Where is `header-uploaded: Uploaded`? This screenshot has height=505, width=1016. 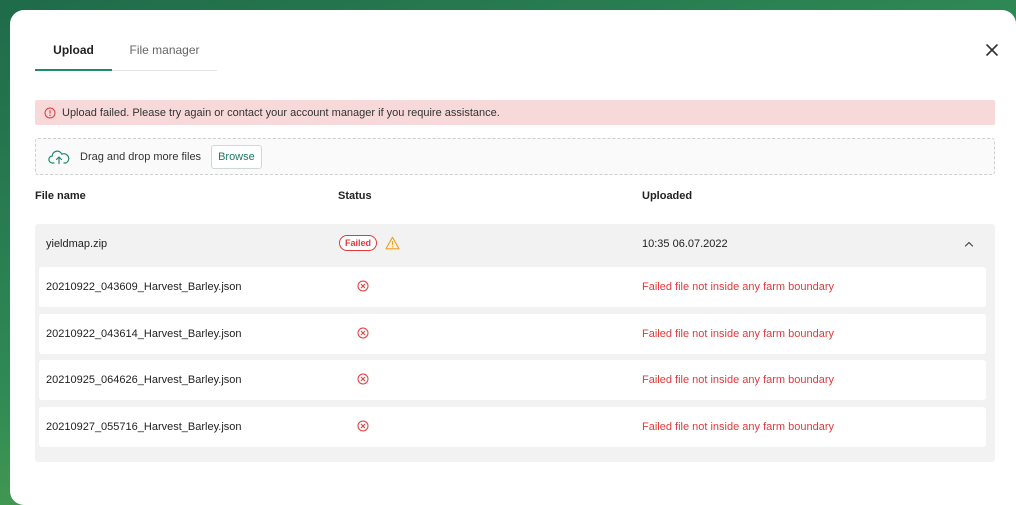 header-uploaded: Uploaded is located at coordinates (667, 196).